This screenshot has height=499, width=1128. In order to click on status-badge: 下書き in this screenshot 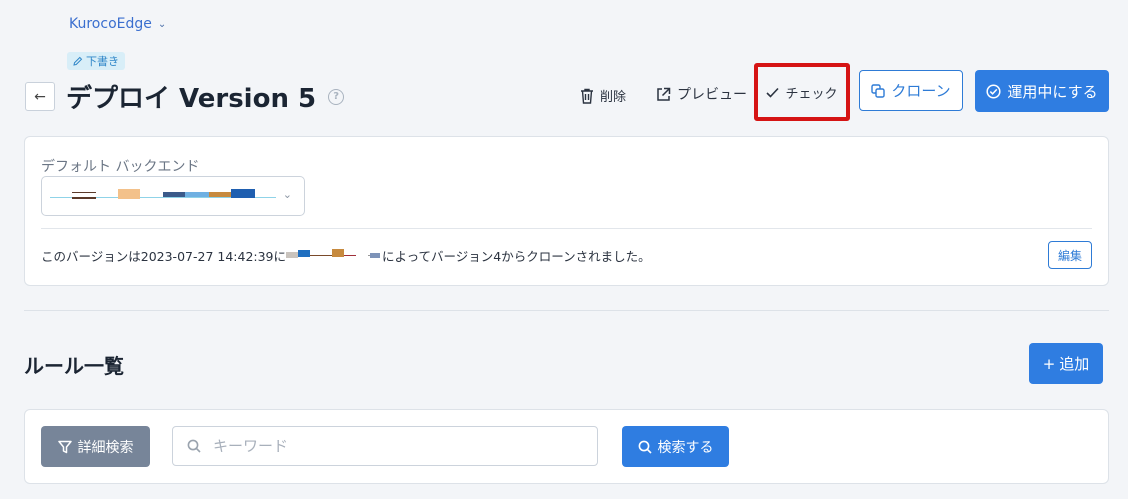, I will do `click(96, 61)`.